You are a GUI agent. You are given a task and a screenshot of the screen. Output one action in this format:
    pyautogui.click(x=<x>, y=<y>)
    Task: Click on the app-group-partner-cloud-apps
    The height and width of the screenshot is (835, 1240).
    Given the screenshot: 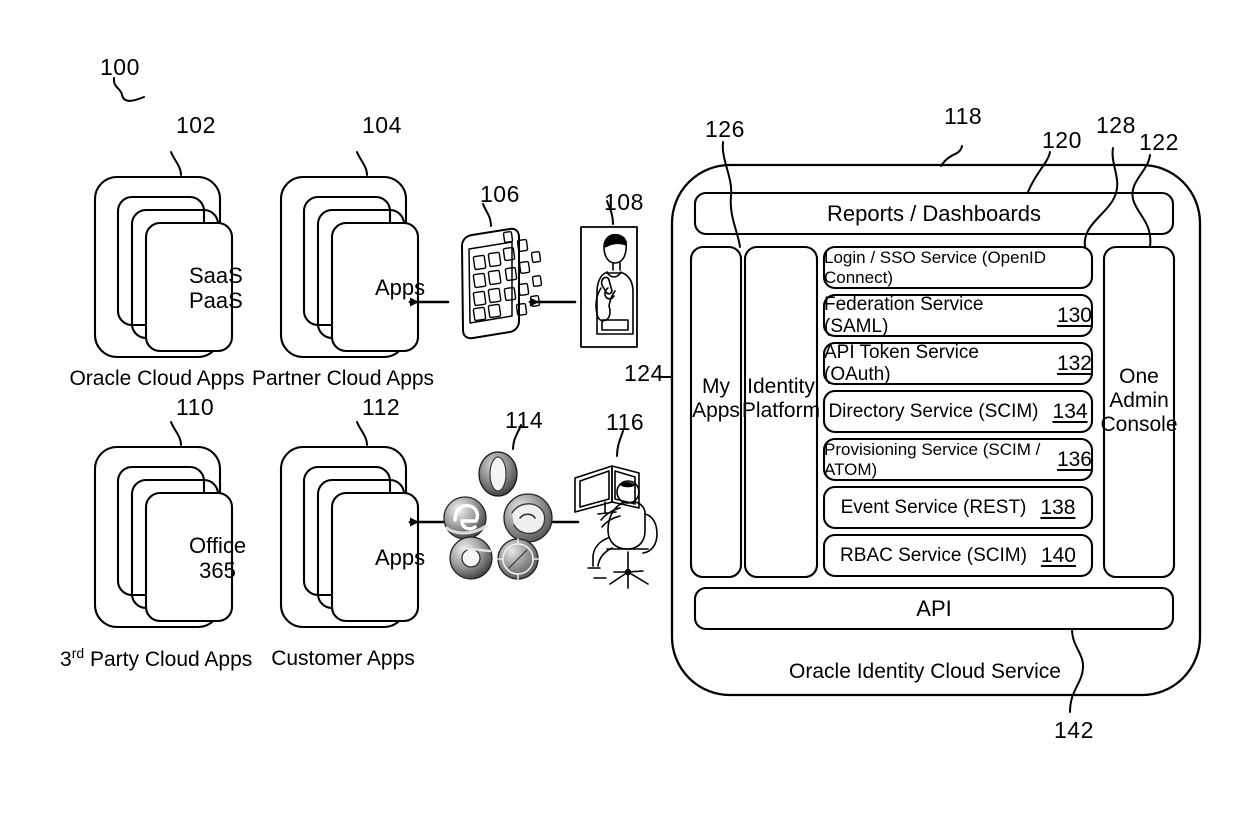 What is the action you would take?
    pyautogui.click(x=349, y=255)
    